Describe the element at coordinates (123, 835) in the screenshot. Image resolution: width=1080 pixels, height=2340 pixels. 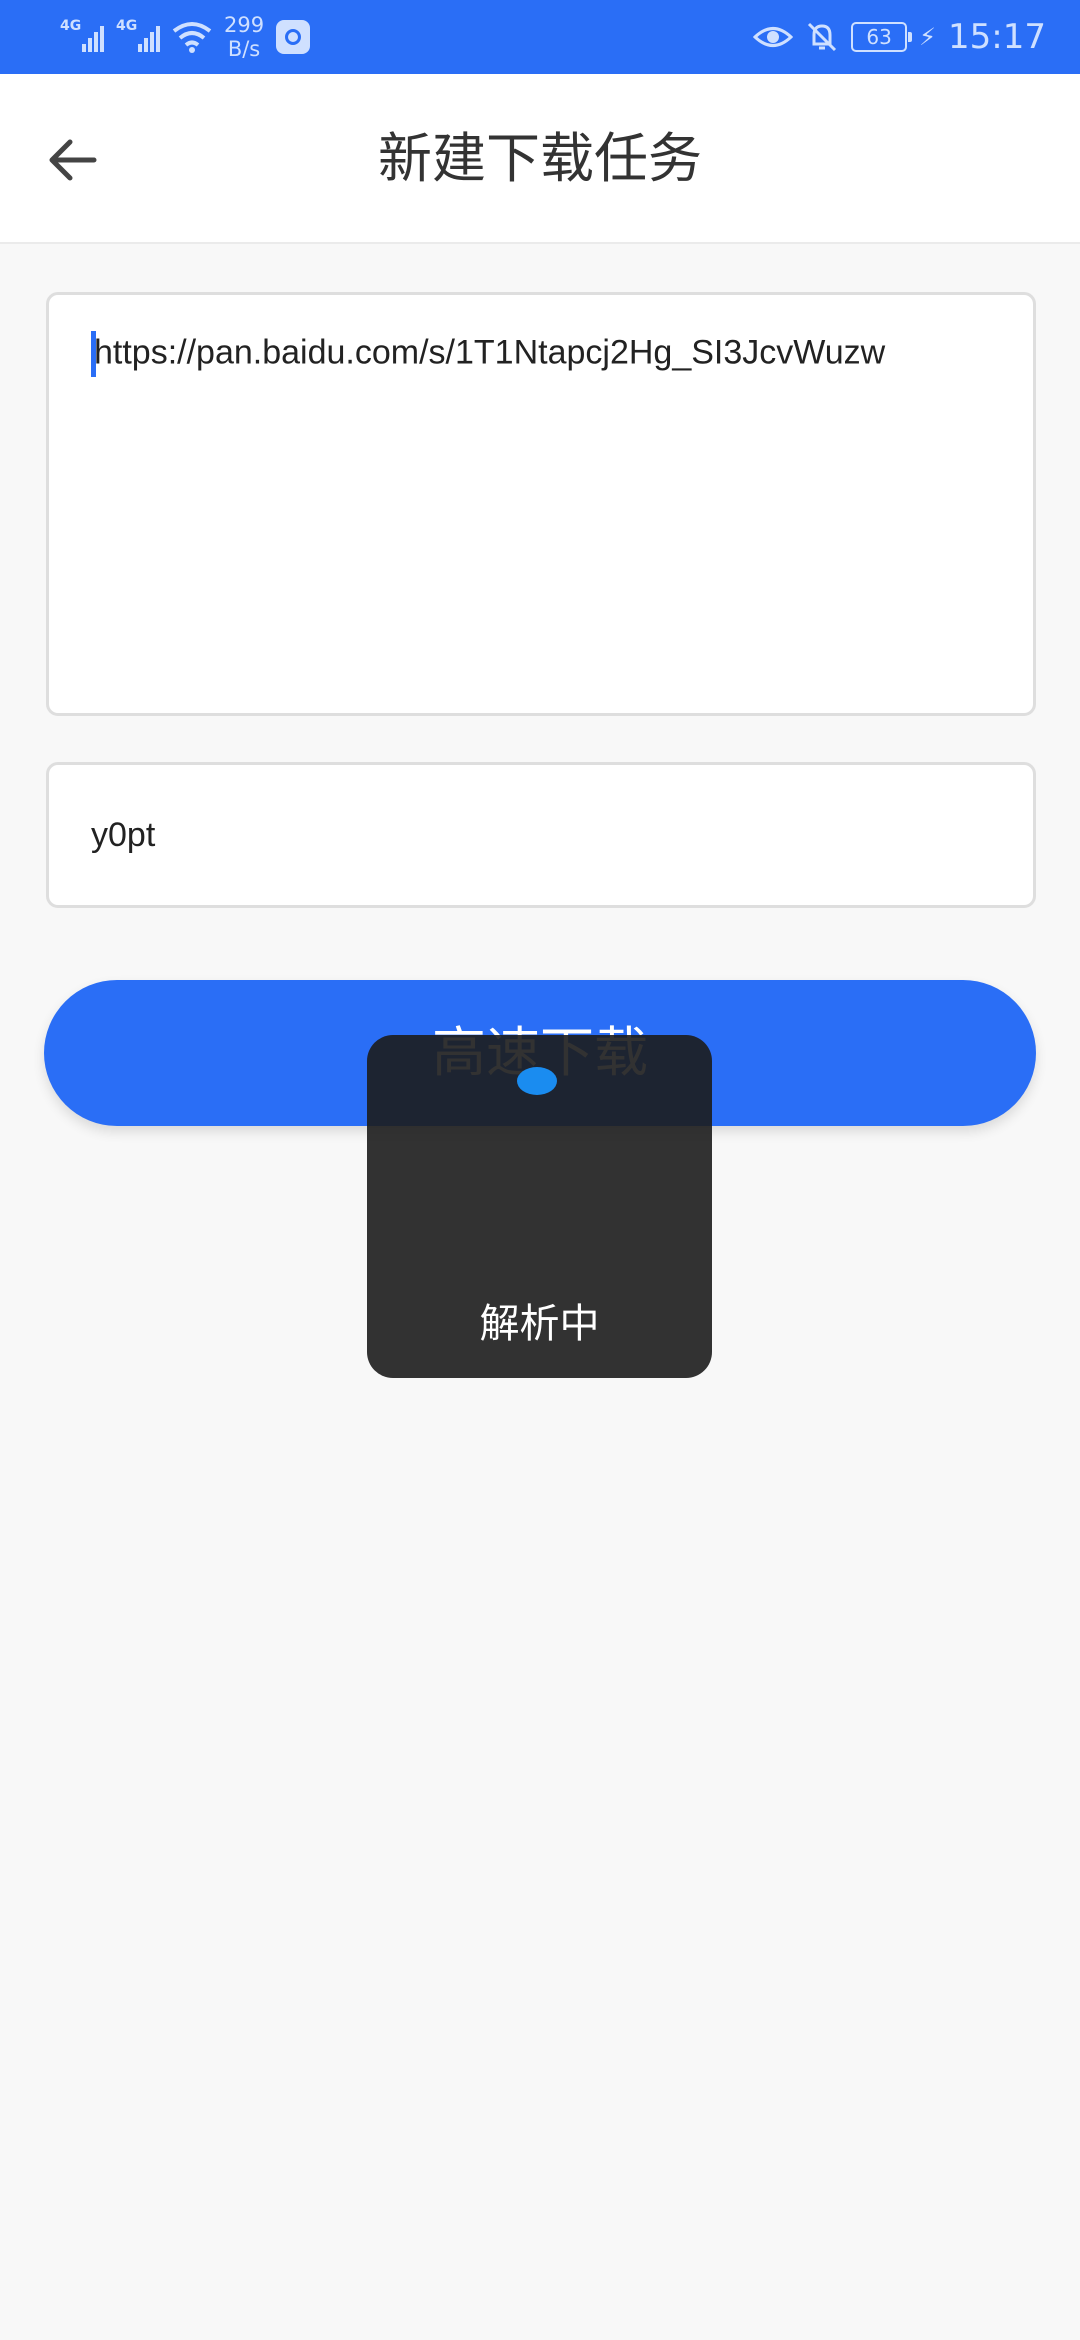
I see `extraction-code-value: y0pt` at that location.